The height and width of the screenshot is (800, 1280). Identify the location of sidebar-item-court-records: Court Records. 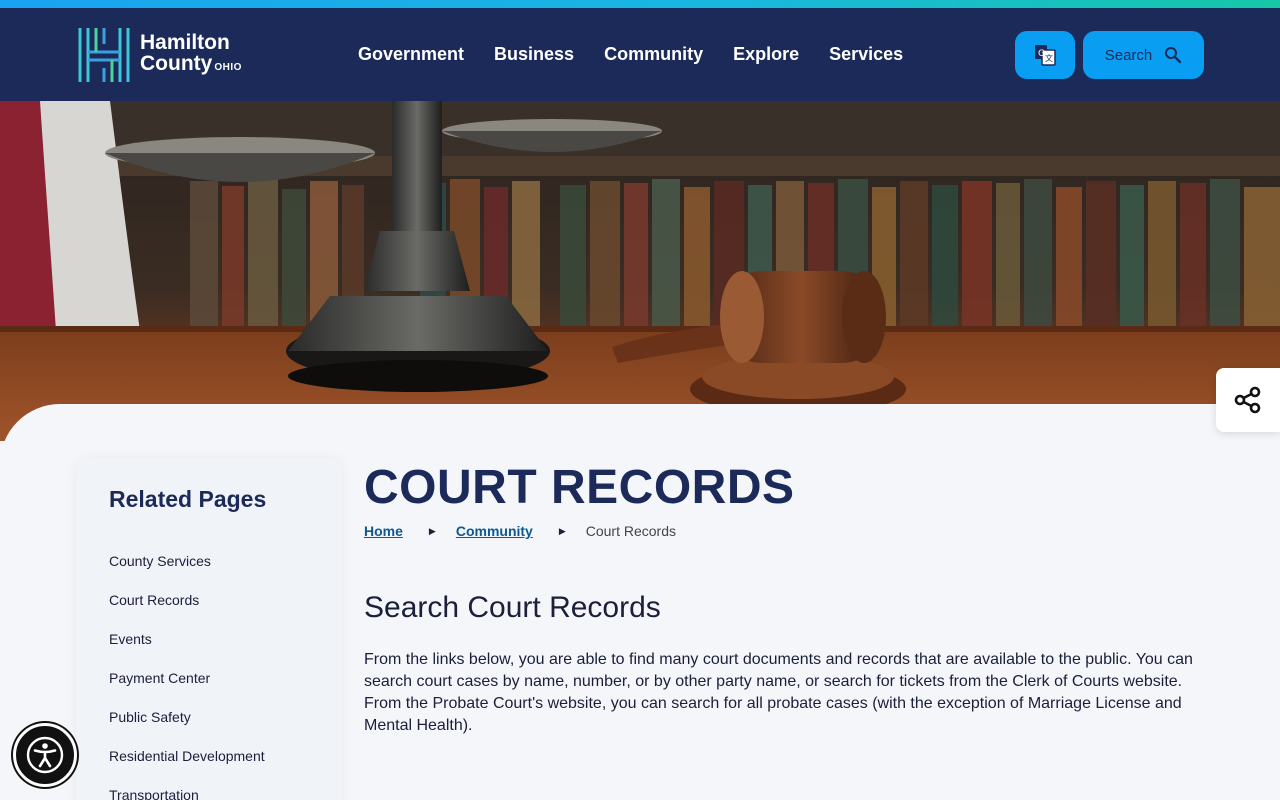
(225, 611).